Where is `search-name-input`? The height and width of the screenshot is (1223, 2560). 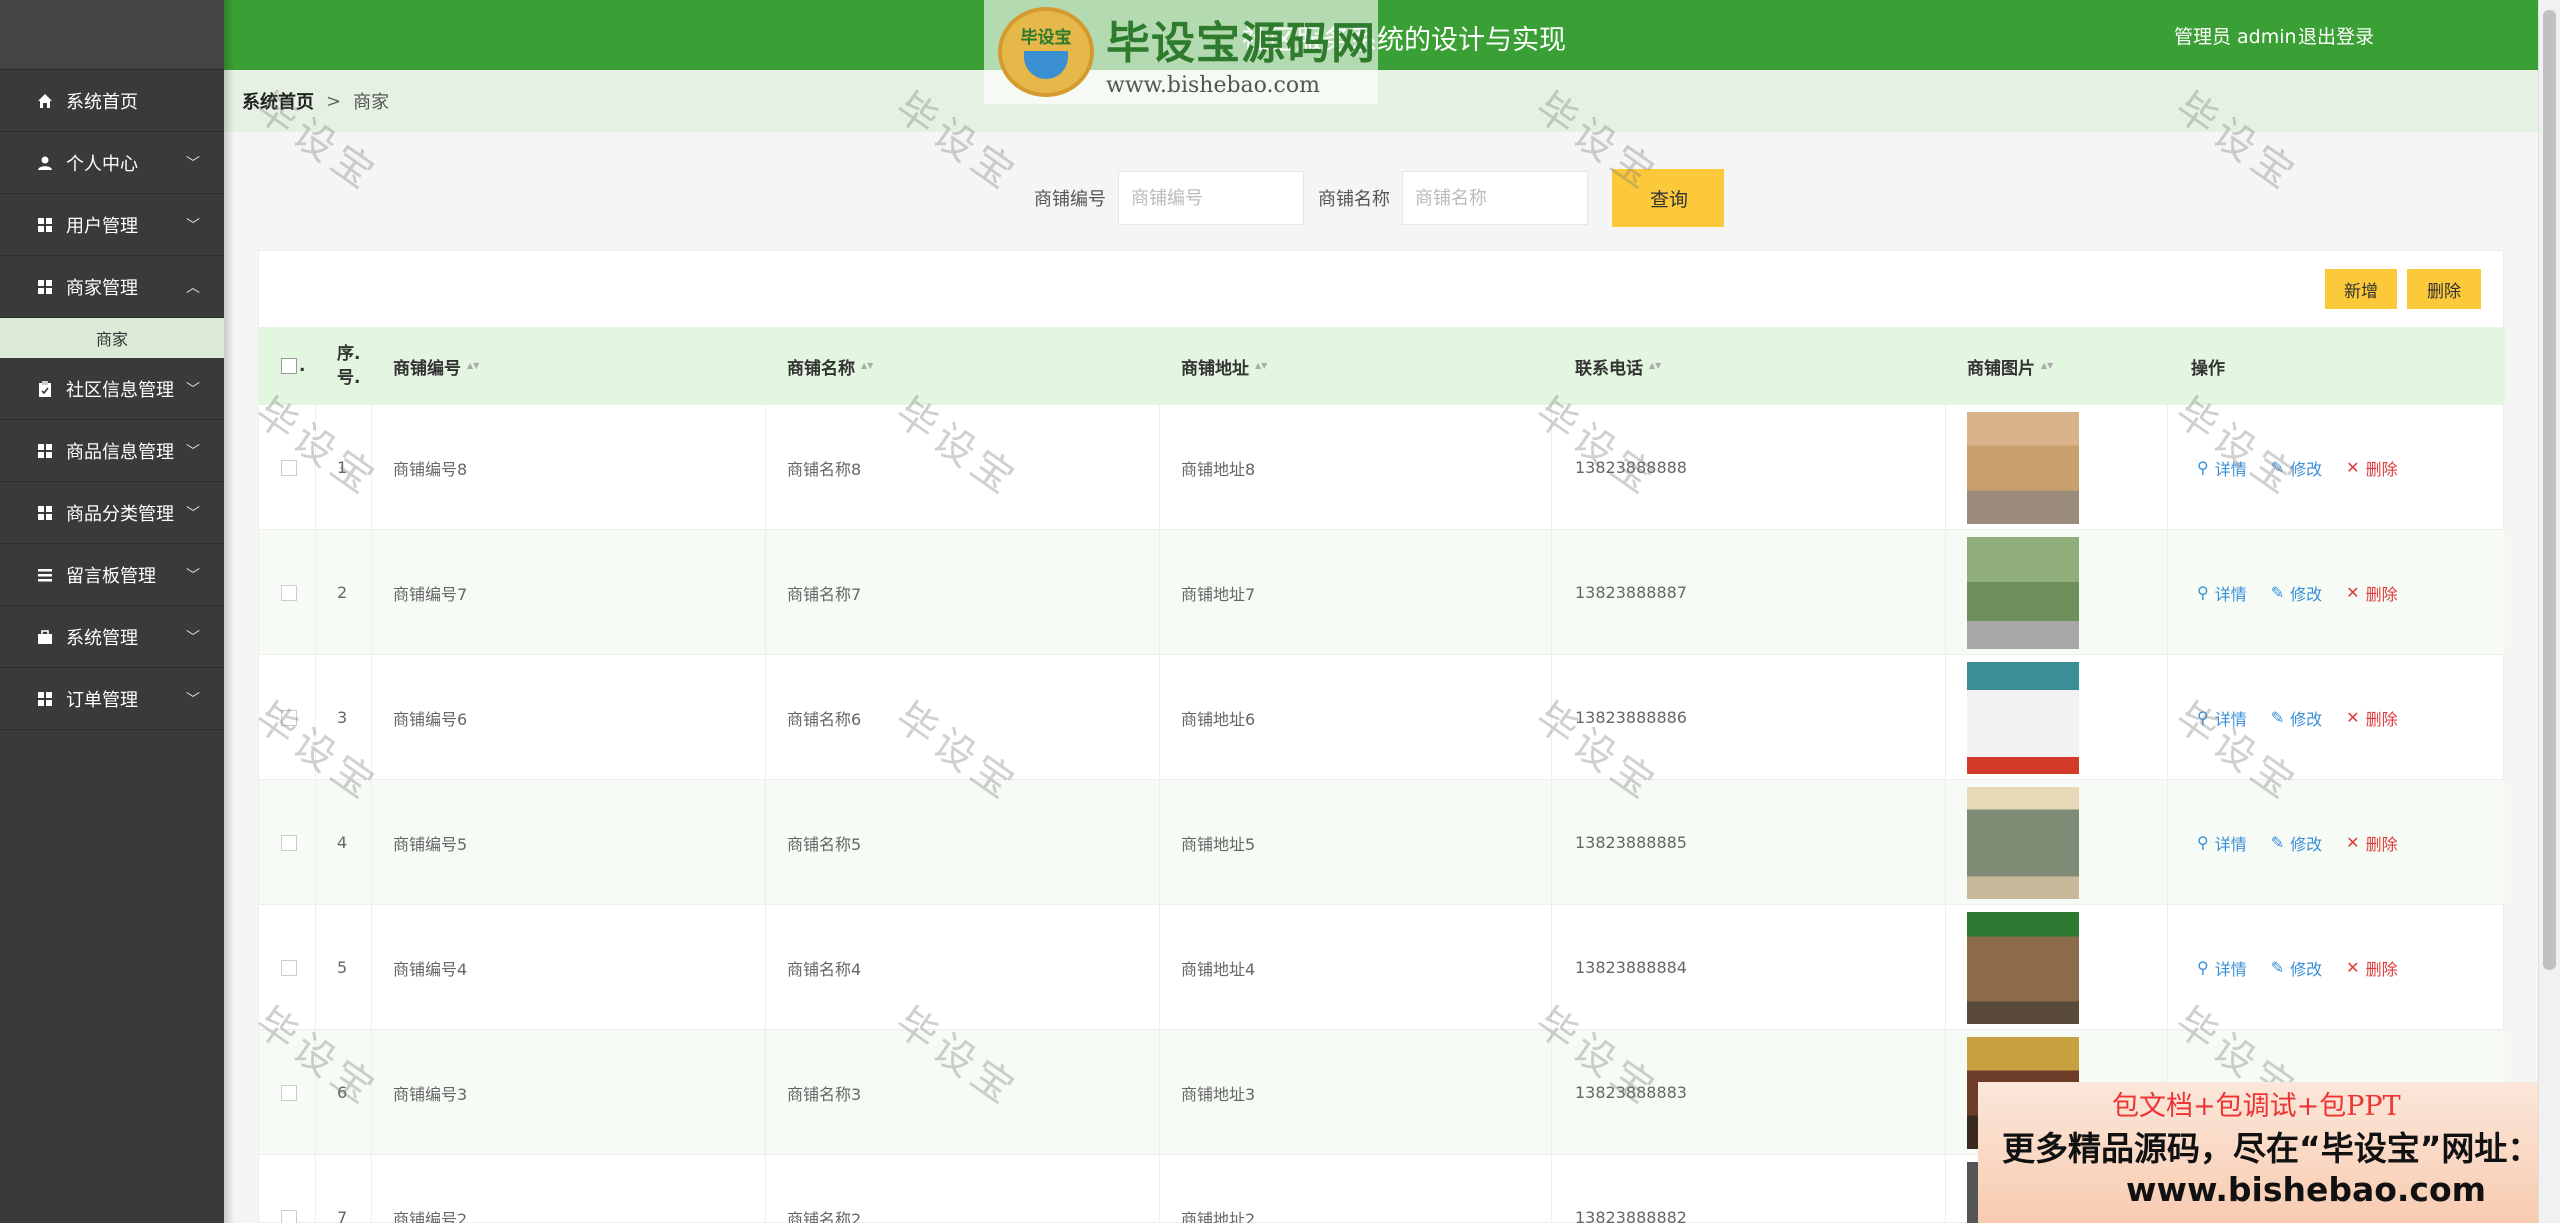
search-name-input is located at coordinates (1495, 198).